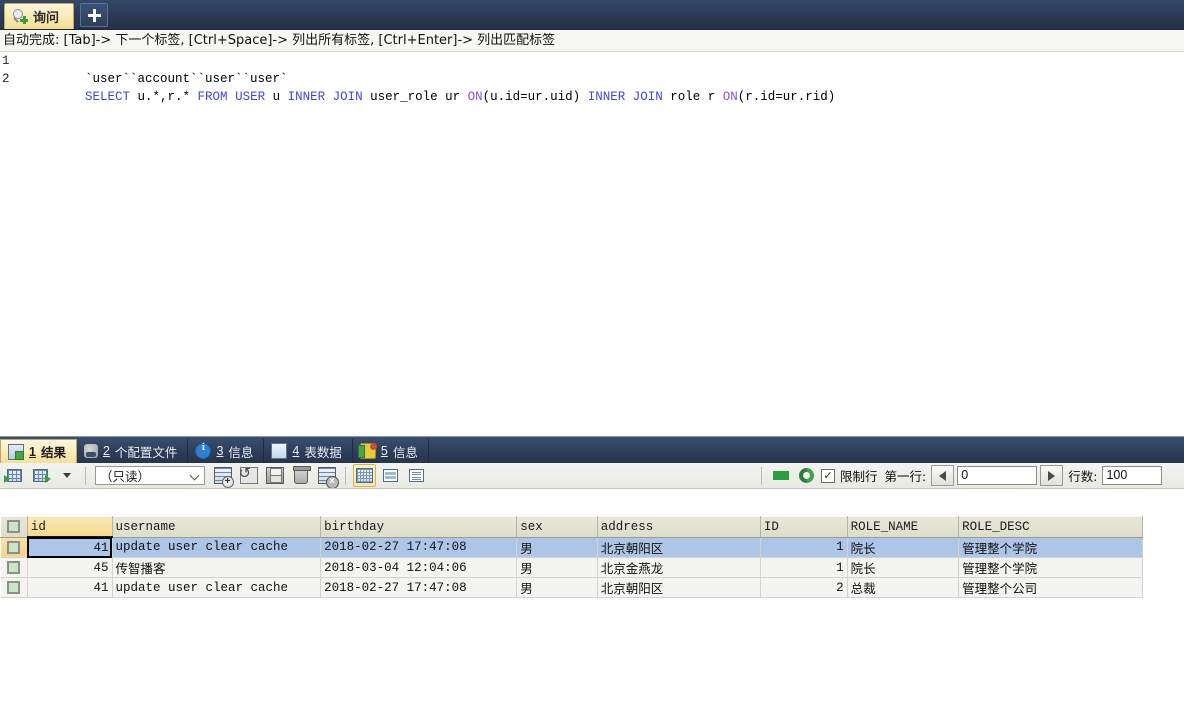 The width and height of the screenshot is (1184, 723). I want to click on form-view-icon, so click(390, 475).